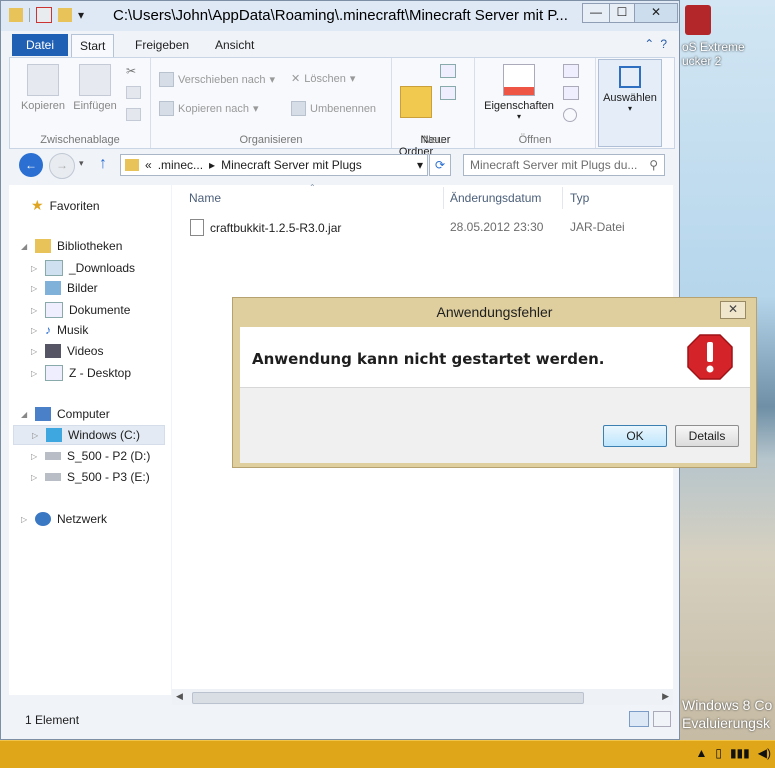  What do you see at coordinates (59, 330) in the screenshot?
I see `nav-item-music: ▷ ♪ Musik` at bounding box center [59, 330].